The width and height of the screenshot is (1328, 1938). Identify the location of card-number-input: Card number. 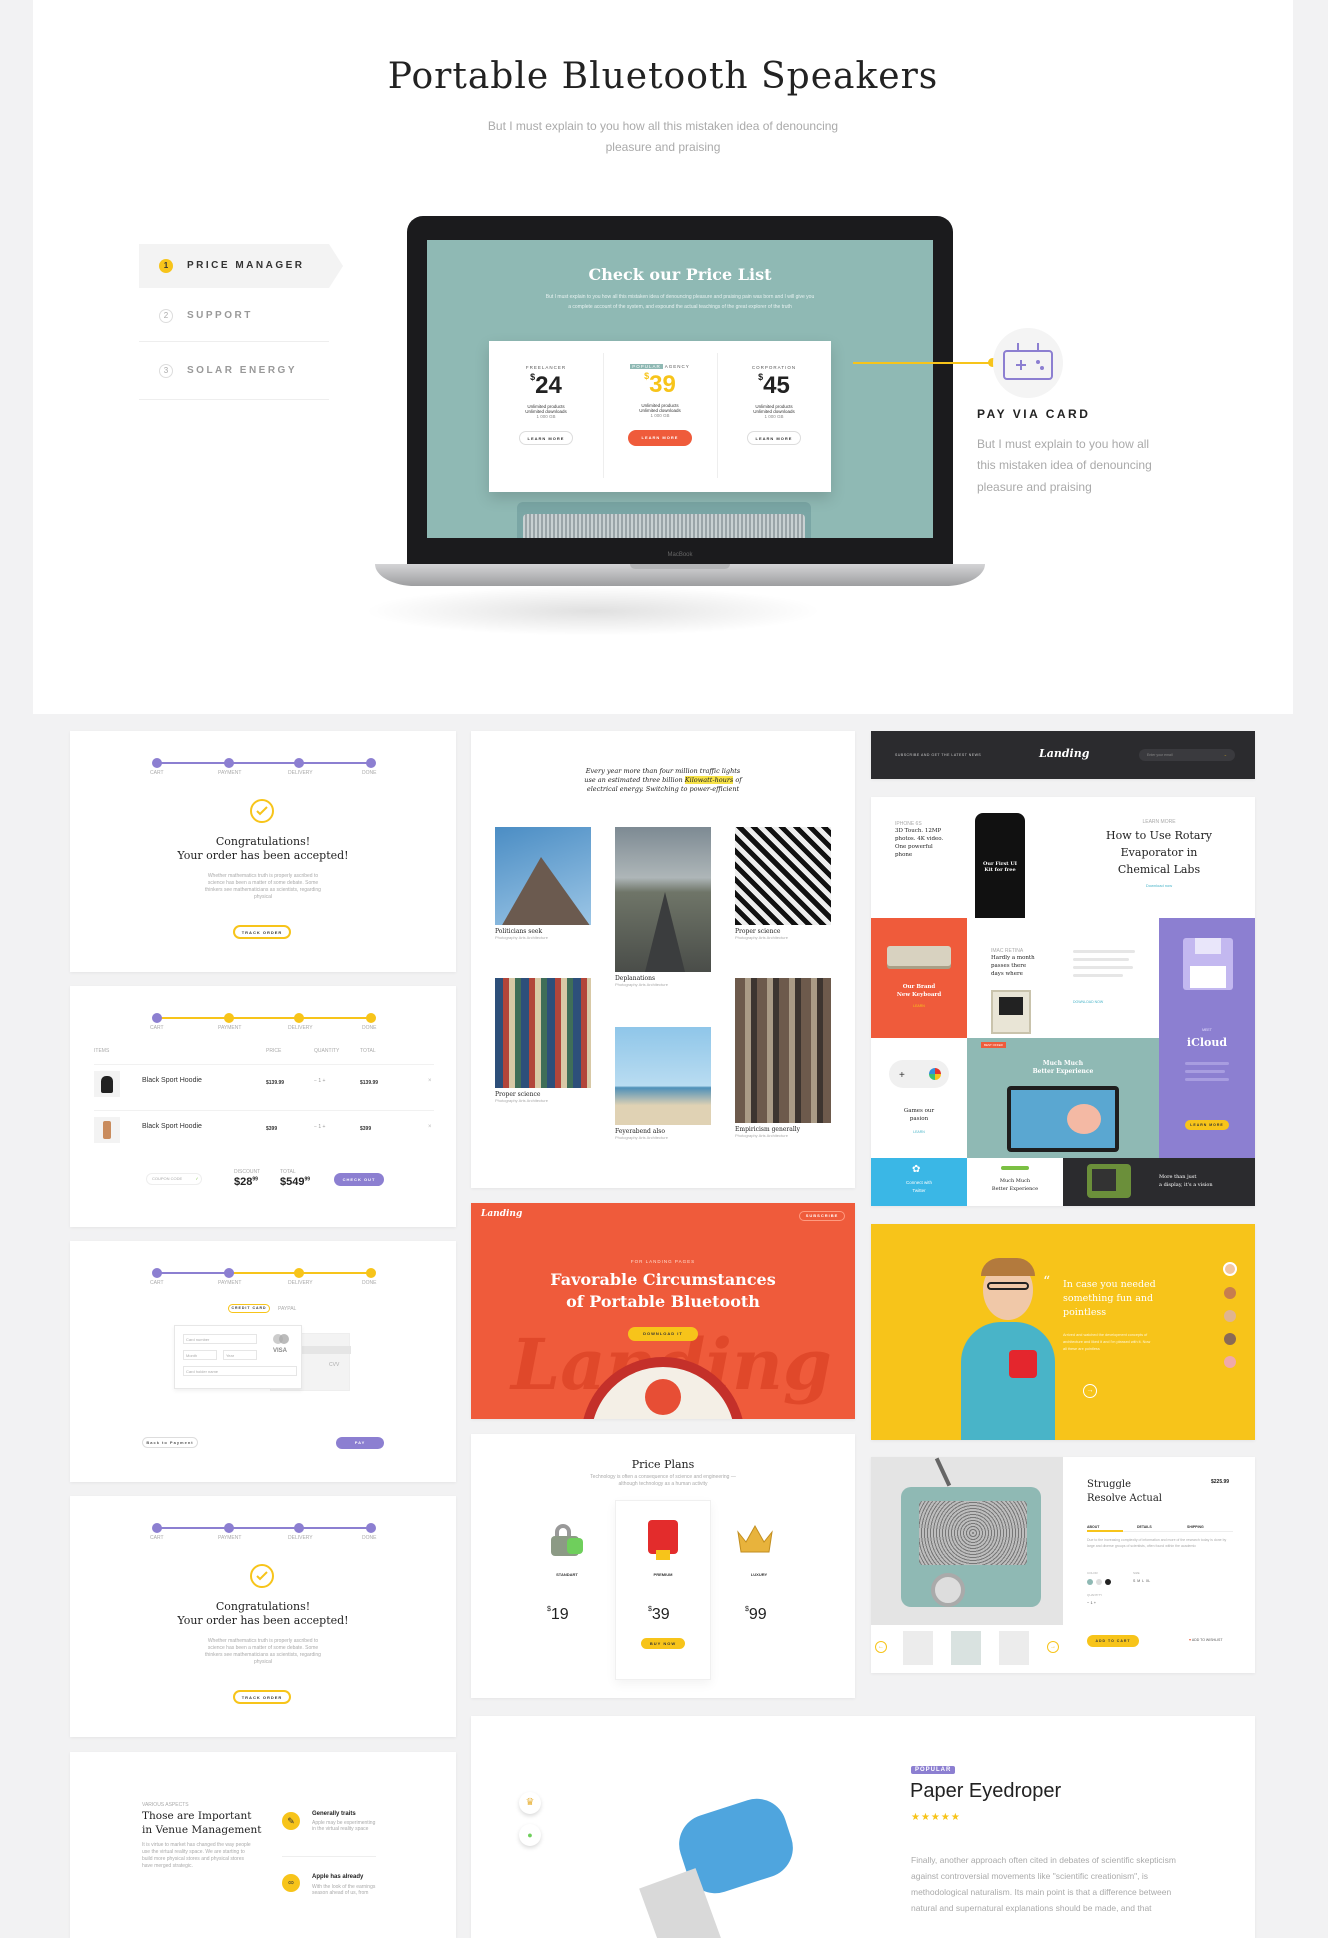
(220, 1339).